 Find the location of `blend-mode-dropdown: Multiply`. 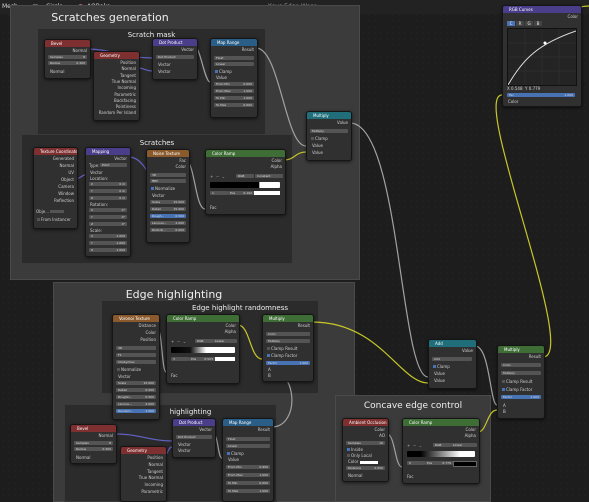

blend-mode-dropdown: Multiply is located at coordinates (288, 341).